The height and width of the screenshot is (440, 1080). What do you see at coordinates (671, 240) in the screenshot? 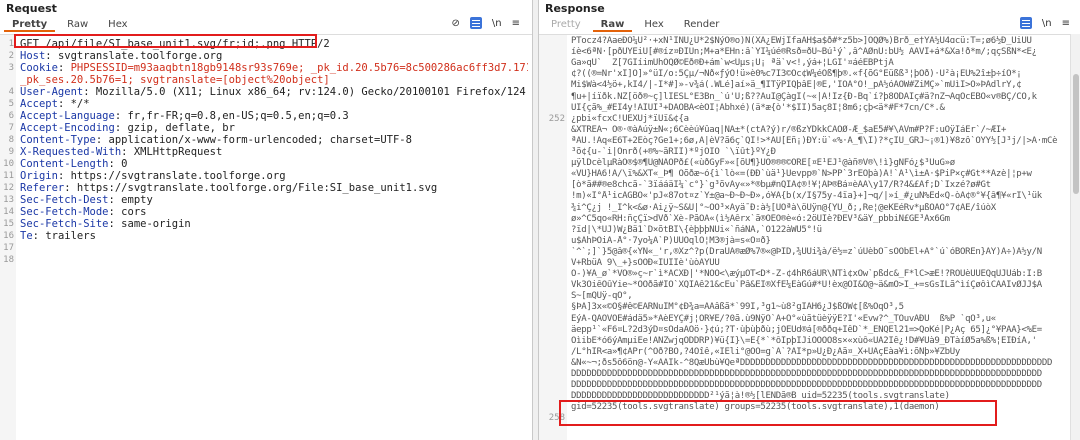
I see `response-line-text: u$ÃhÞÒiÃ-Å°·7yo¼Ã`P)UUOqlO¦M3®jà=s«Ô¤ð}` at bounding box center [671, 240].